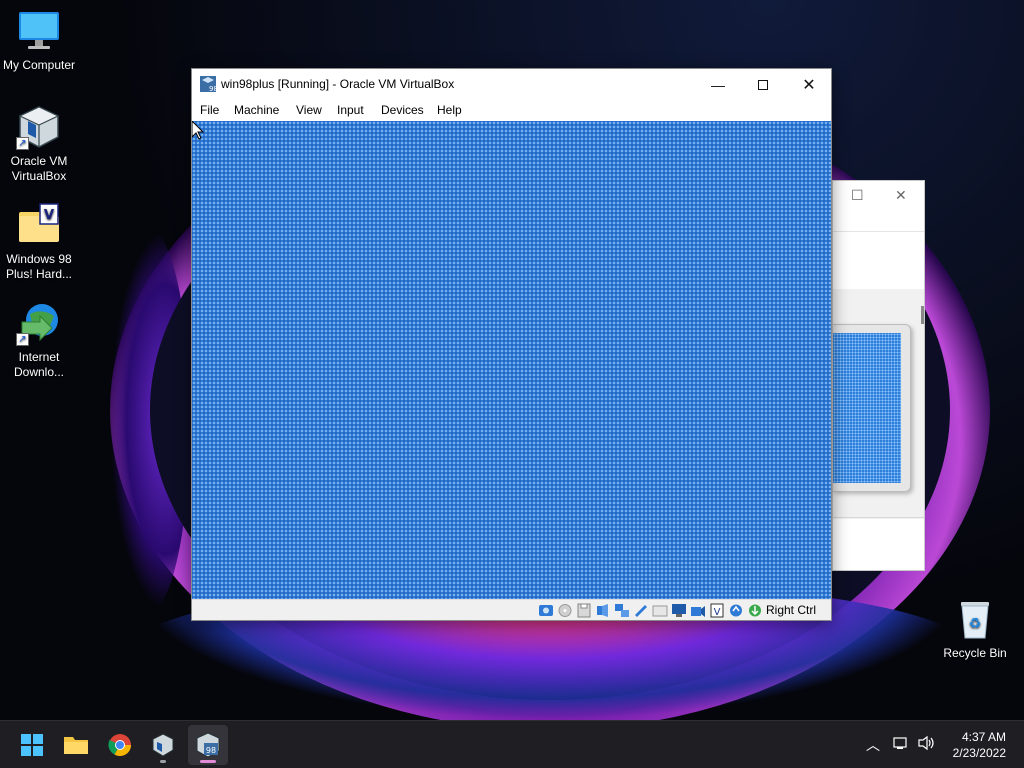 The image size is (1024, 768). Describe the element at coordinates (698, 610) in the screenshot. I see `recording-icon` at that location.